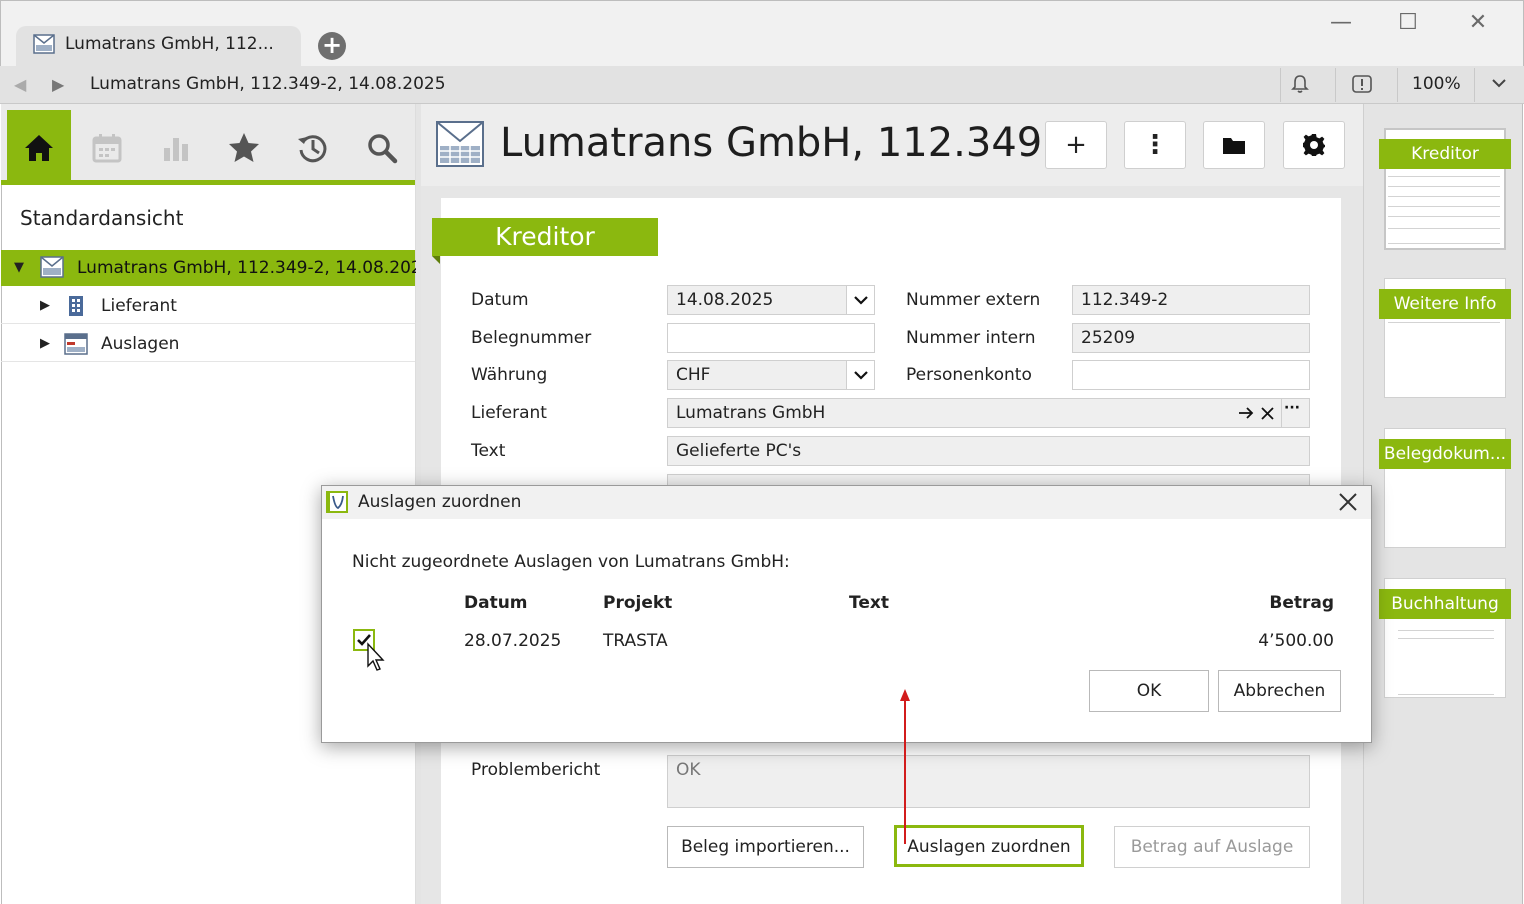  Describe the element at coordinates (1301, 603) in the screenshot. I see `column-header-betrag: Betrag` at that location.